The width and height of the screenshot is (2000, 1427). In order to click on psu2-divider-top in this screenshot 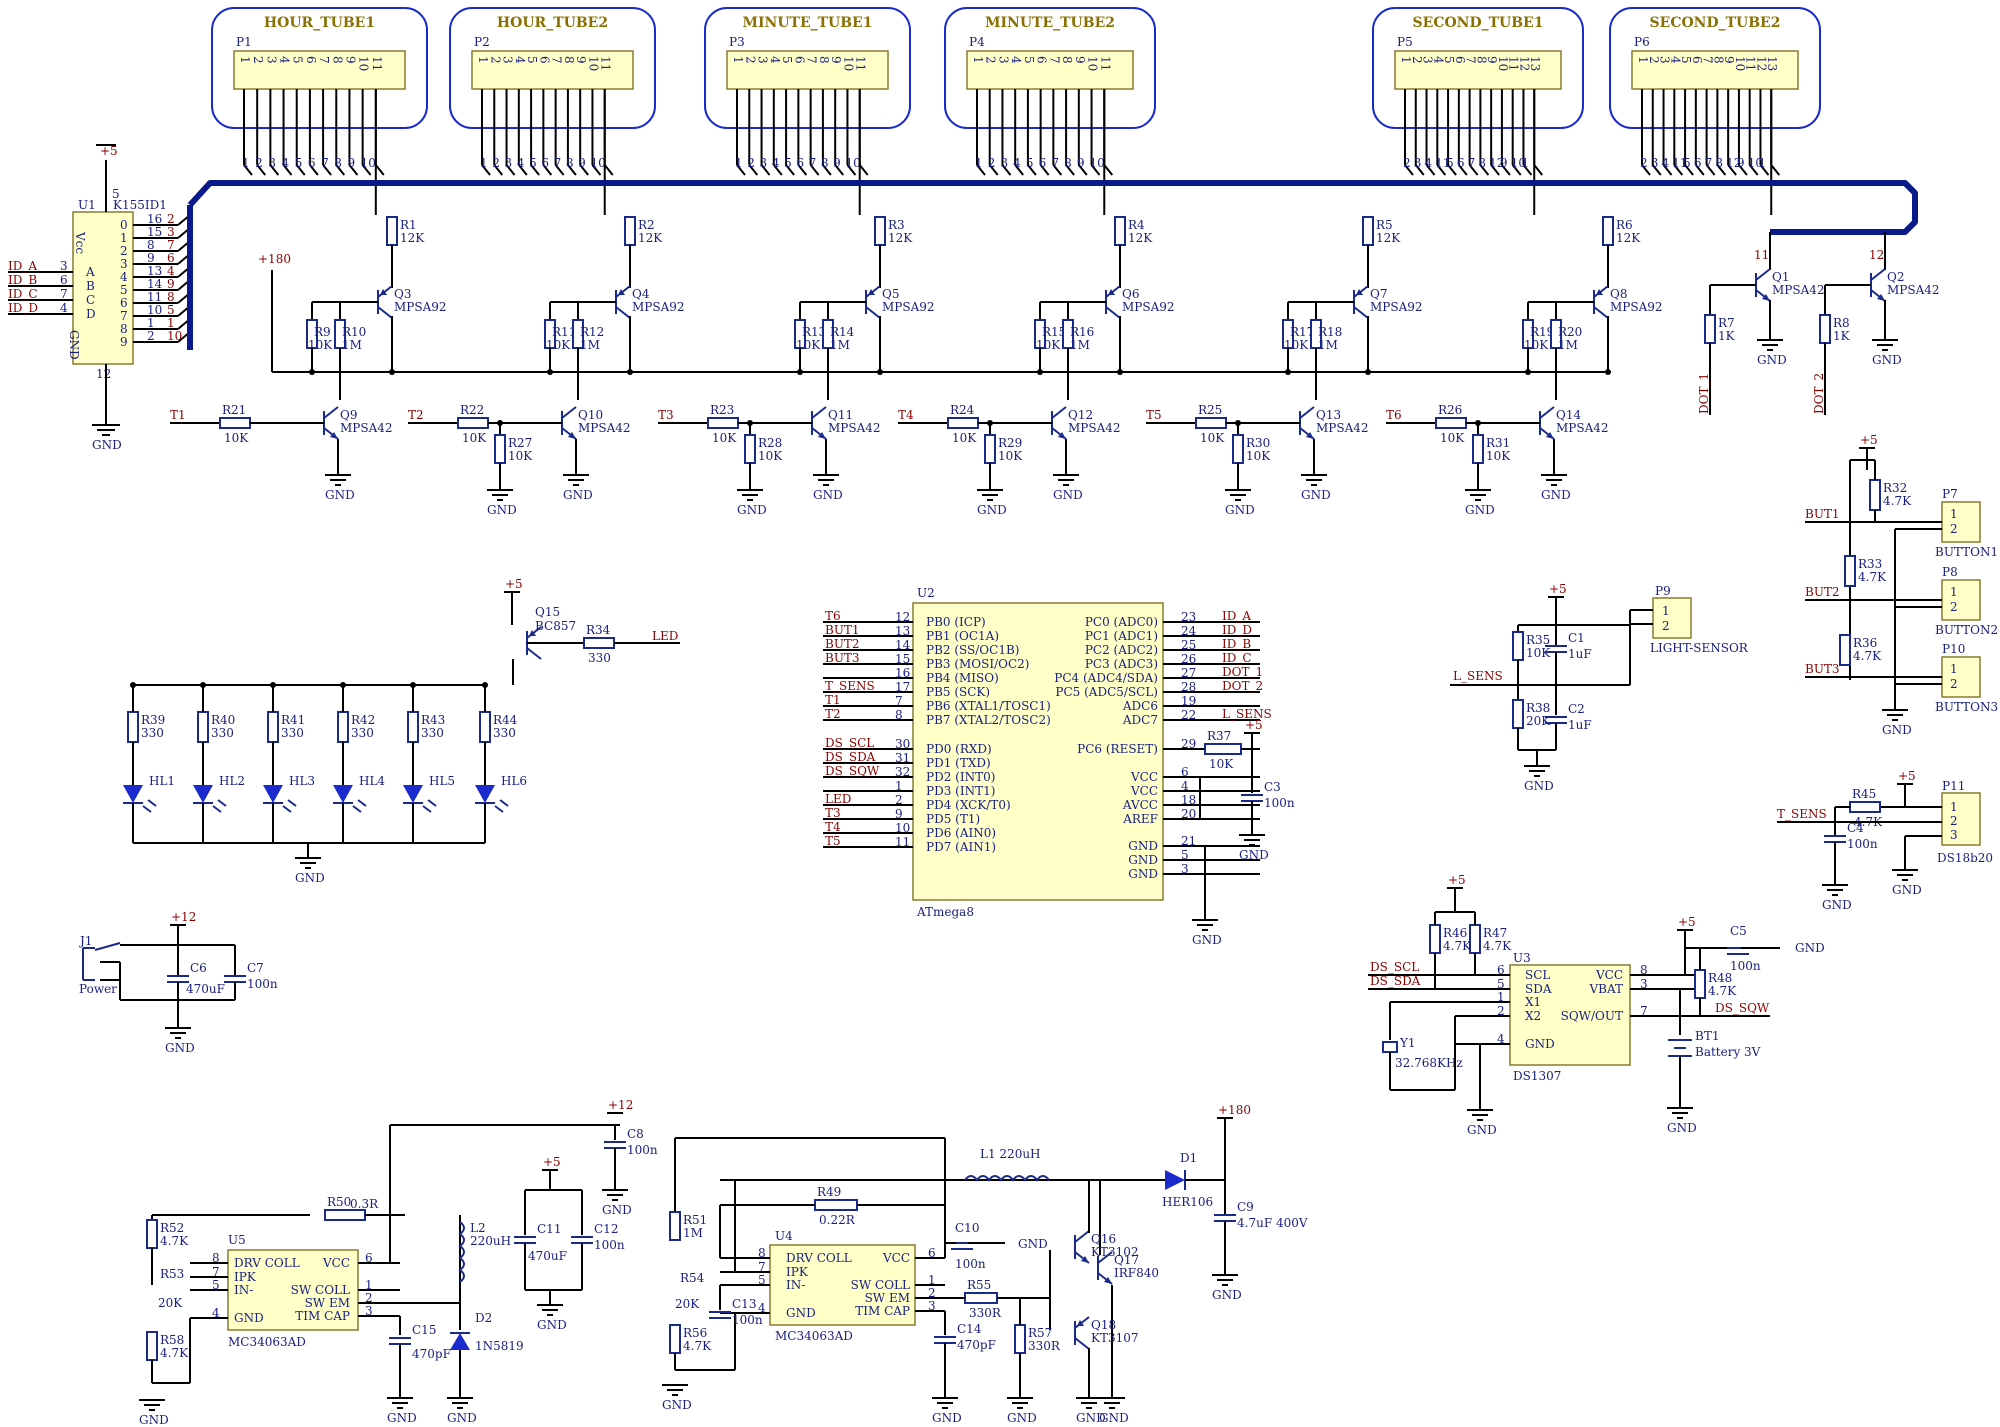, I will do `click(675, 1226)`.